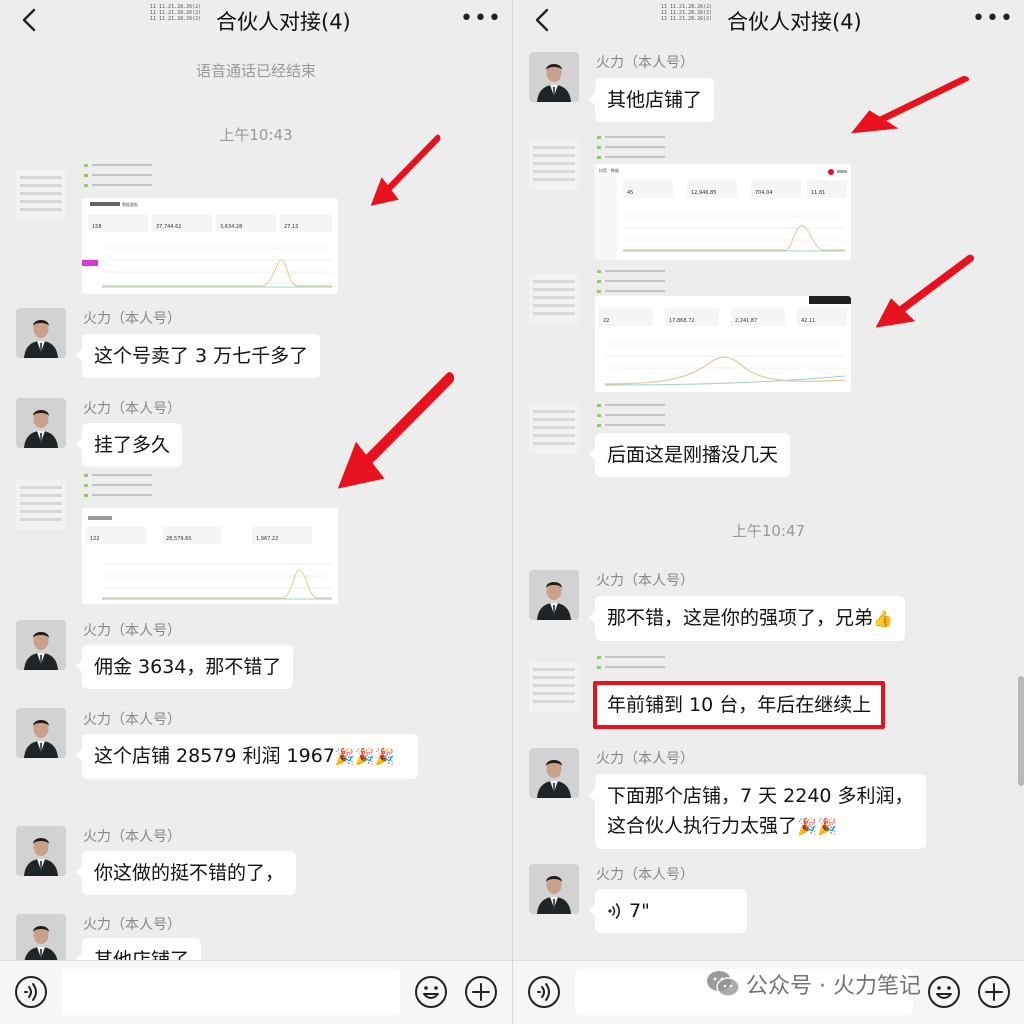 The image size is (1024, 1024). I want to click on input-bar, so click(256, 992).